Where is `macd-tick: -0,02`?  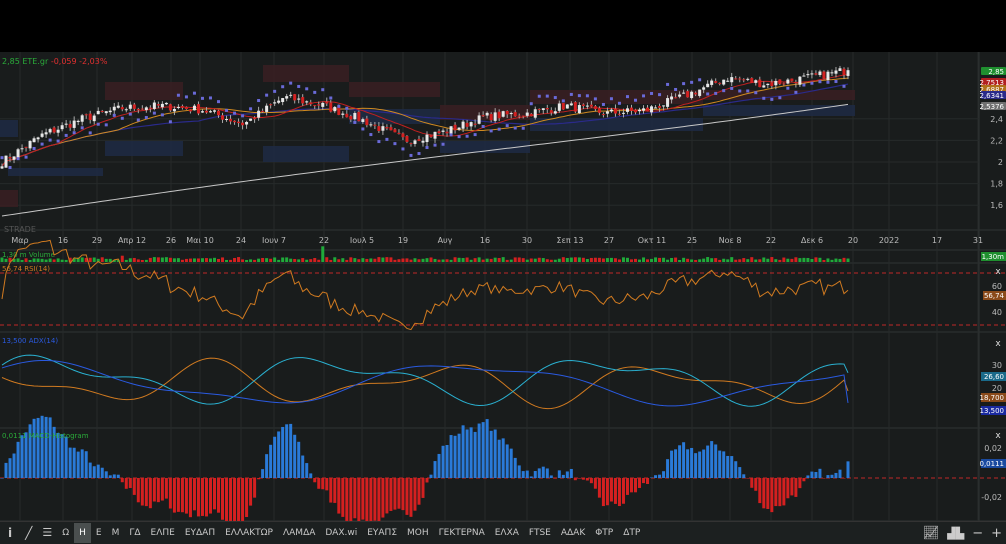
macd-tick: -0,02 is located at coordinates (991, 497).